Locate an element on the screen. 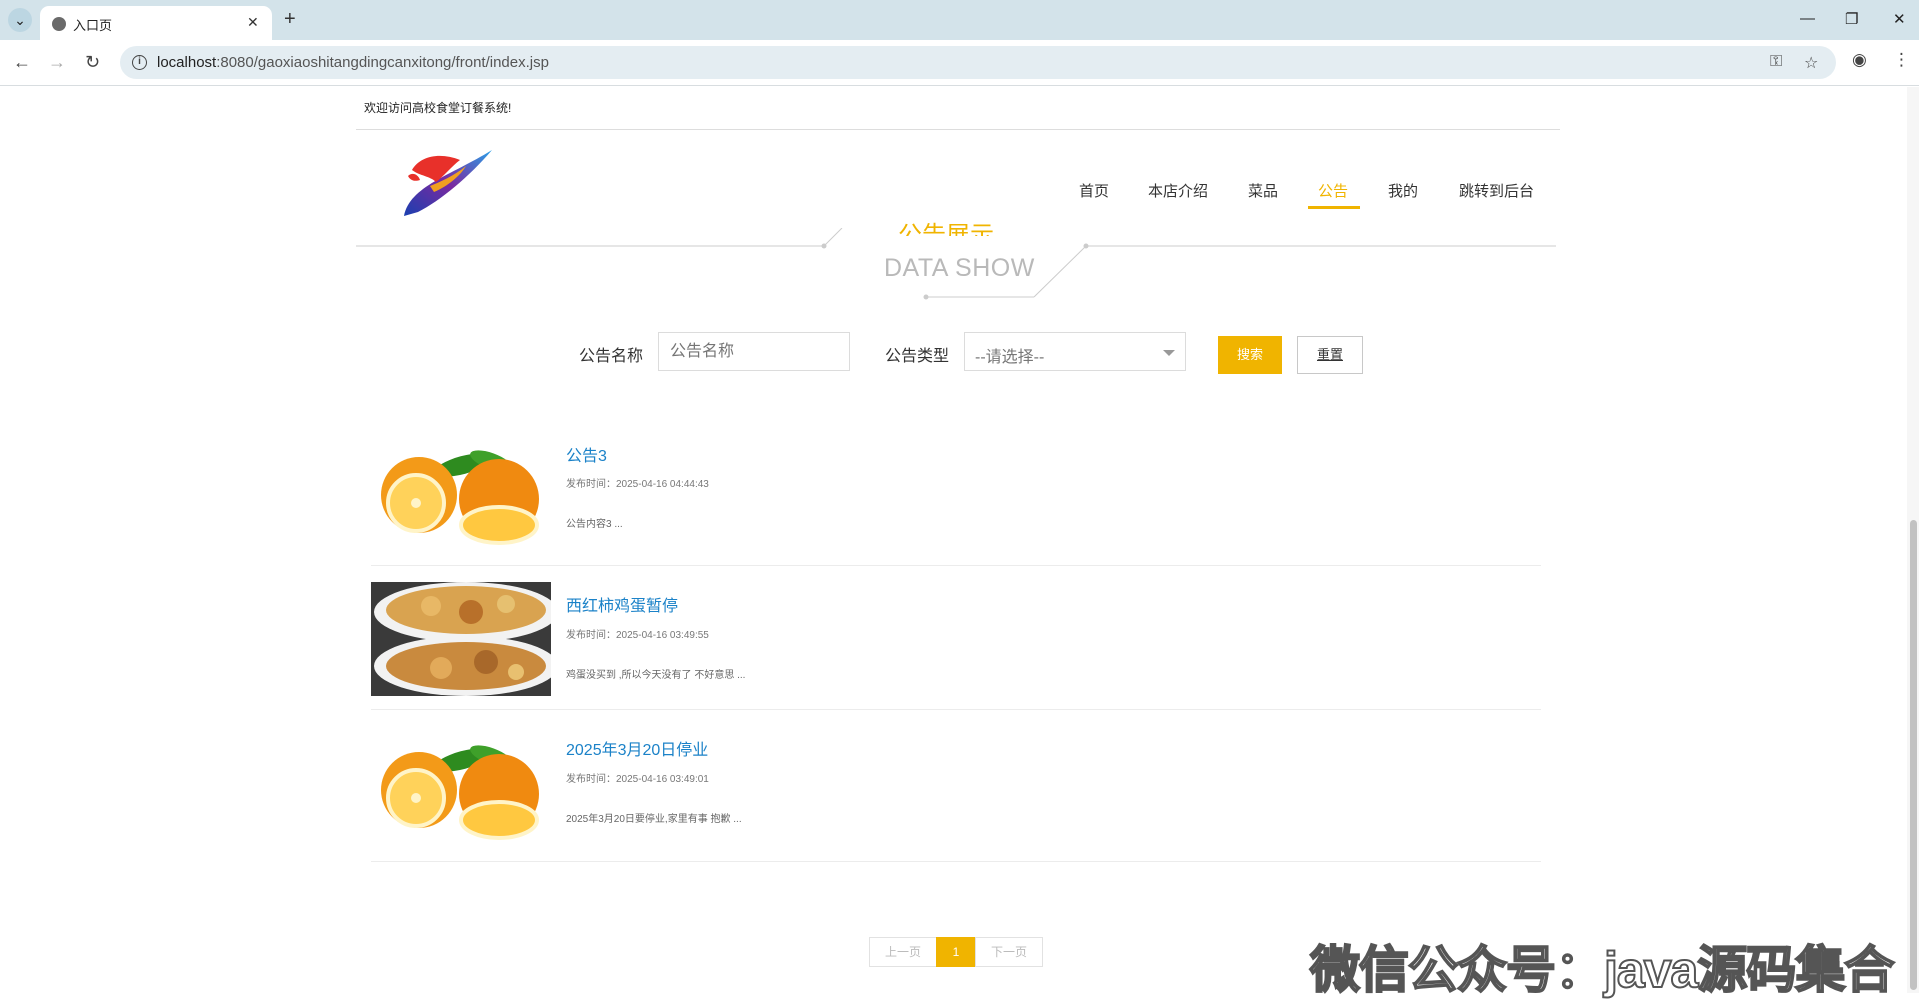 The height and width of the screenshot is (1002, 1919). prev-page-button: 上一页 is located at coordinates (903, 952).